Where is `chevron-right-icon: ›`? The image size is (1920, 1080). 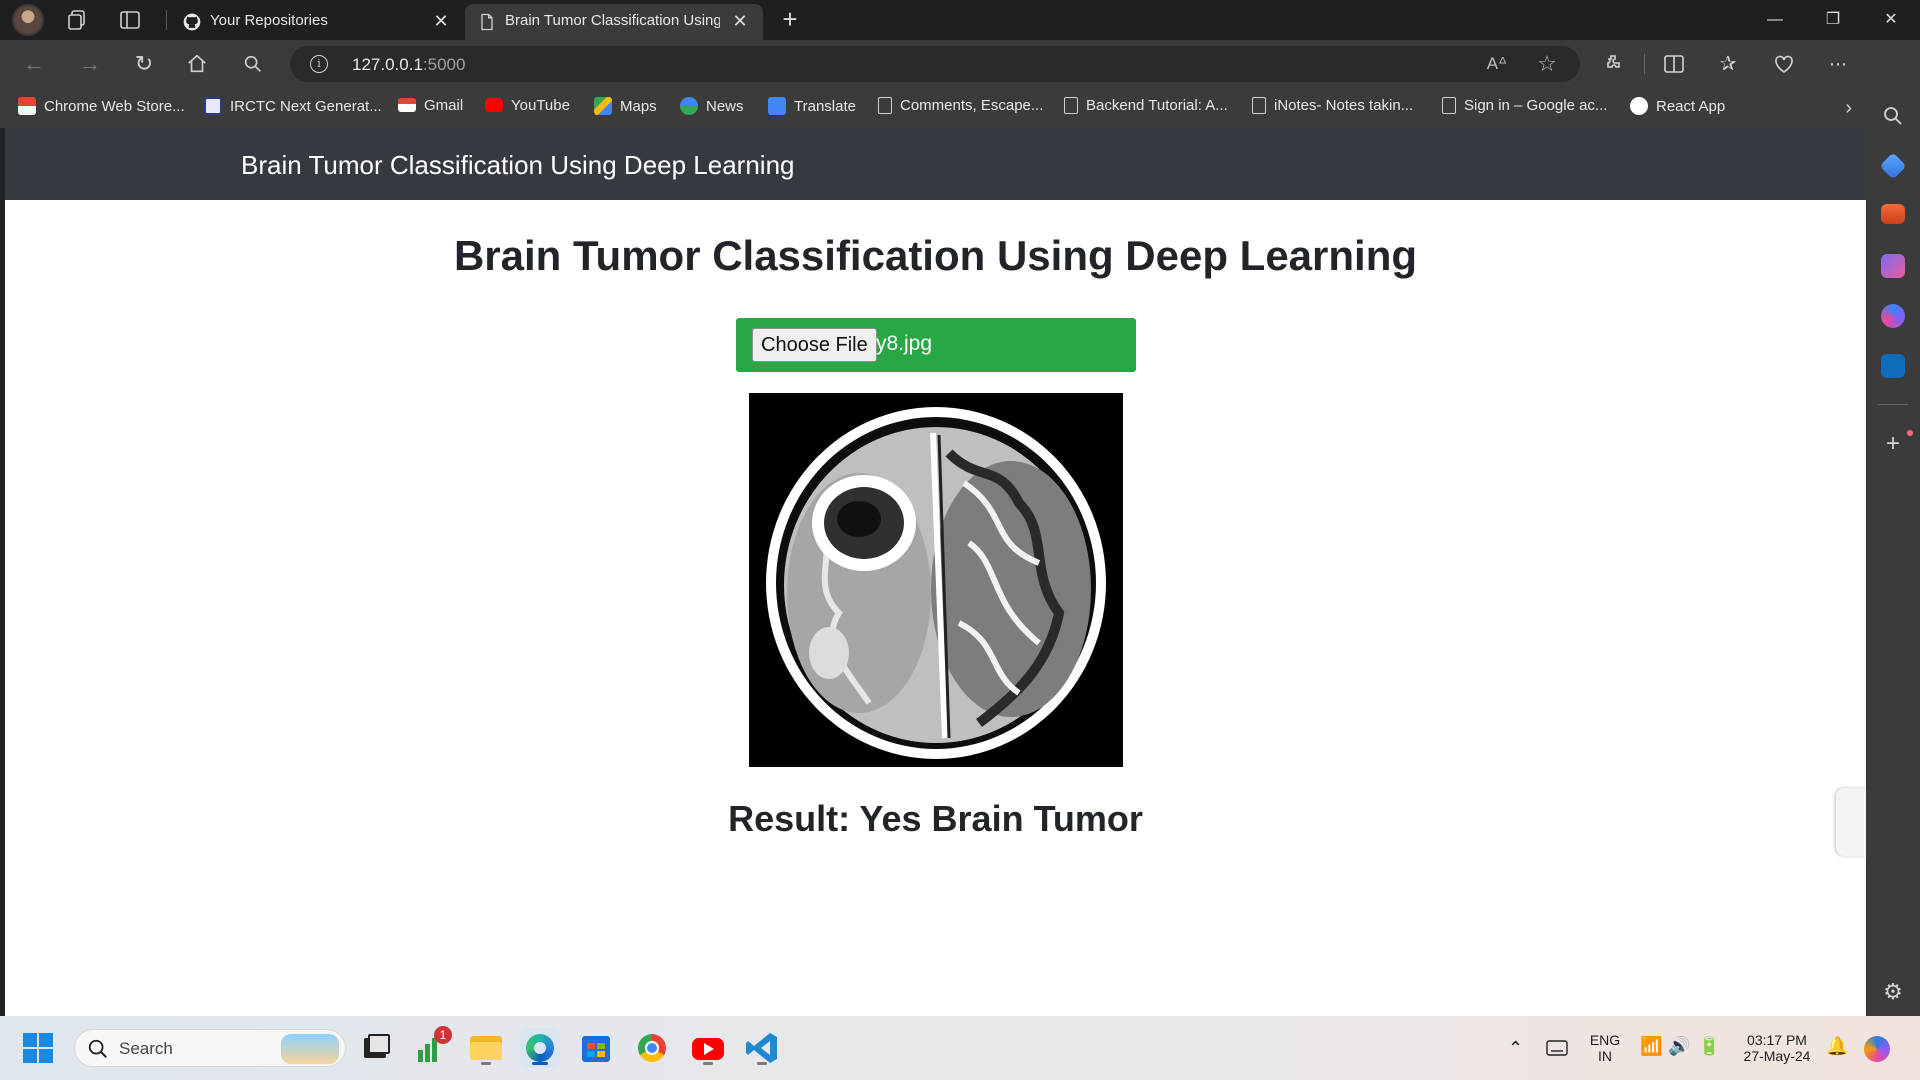 chevron-right-icon: › is located at coordinates (1848, 108).